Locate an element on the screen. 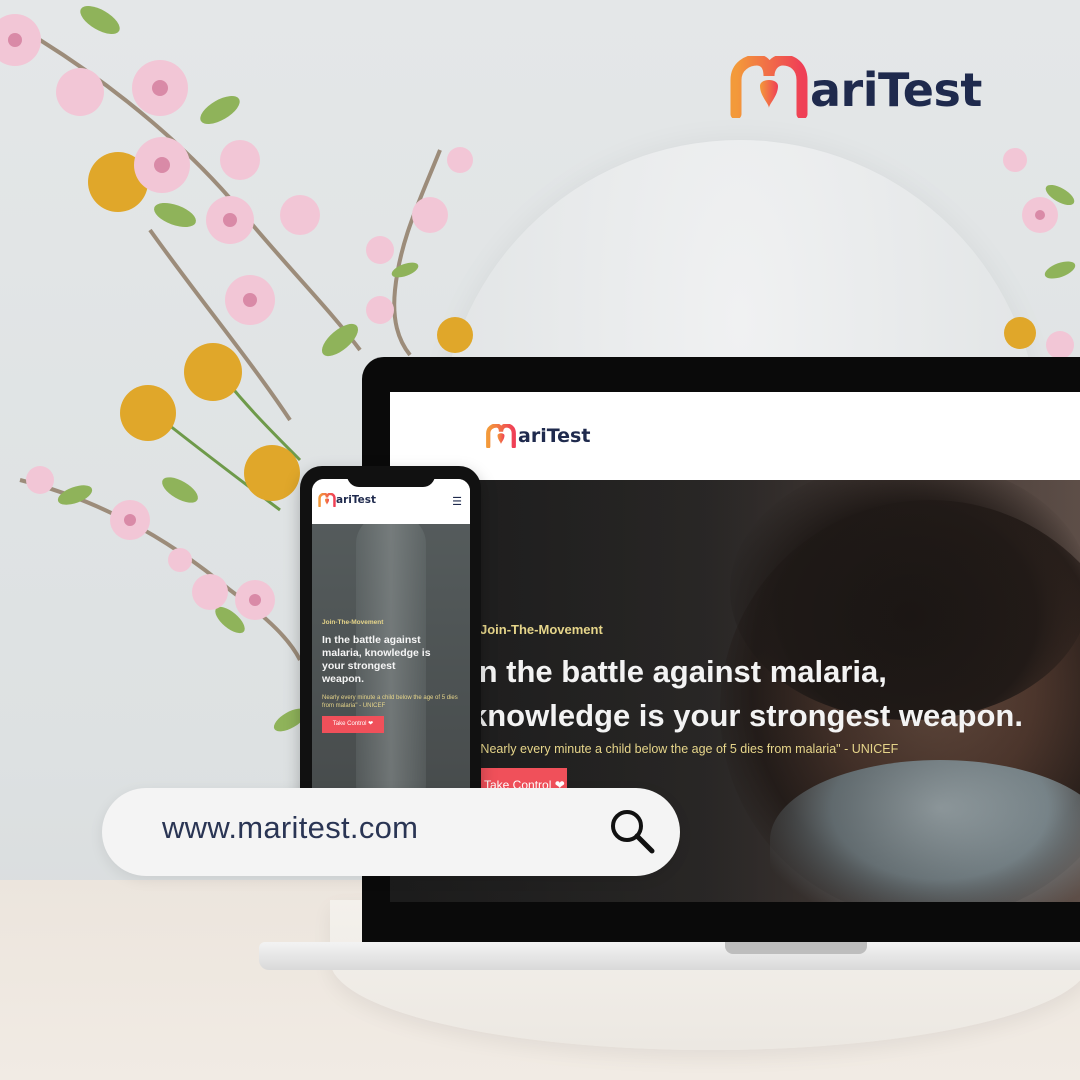  phone-hero-tagline: Join-The-Movement is located at coordinates (353, 622).